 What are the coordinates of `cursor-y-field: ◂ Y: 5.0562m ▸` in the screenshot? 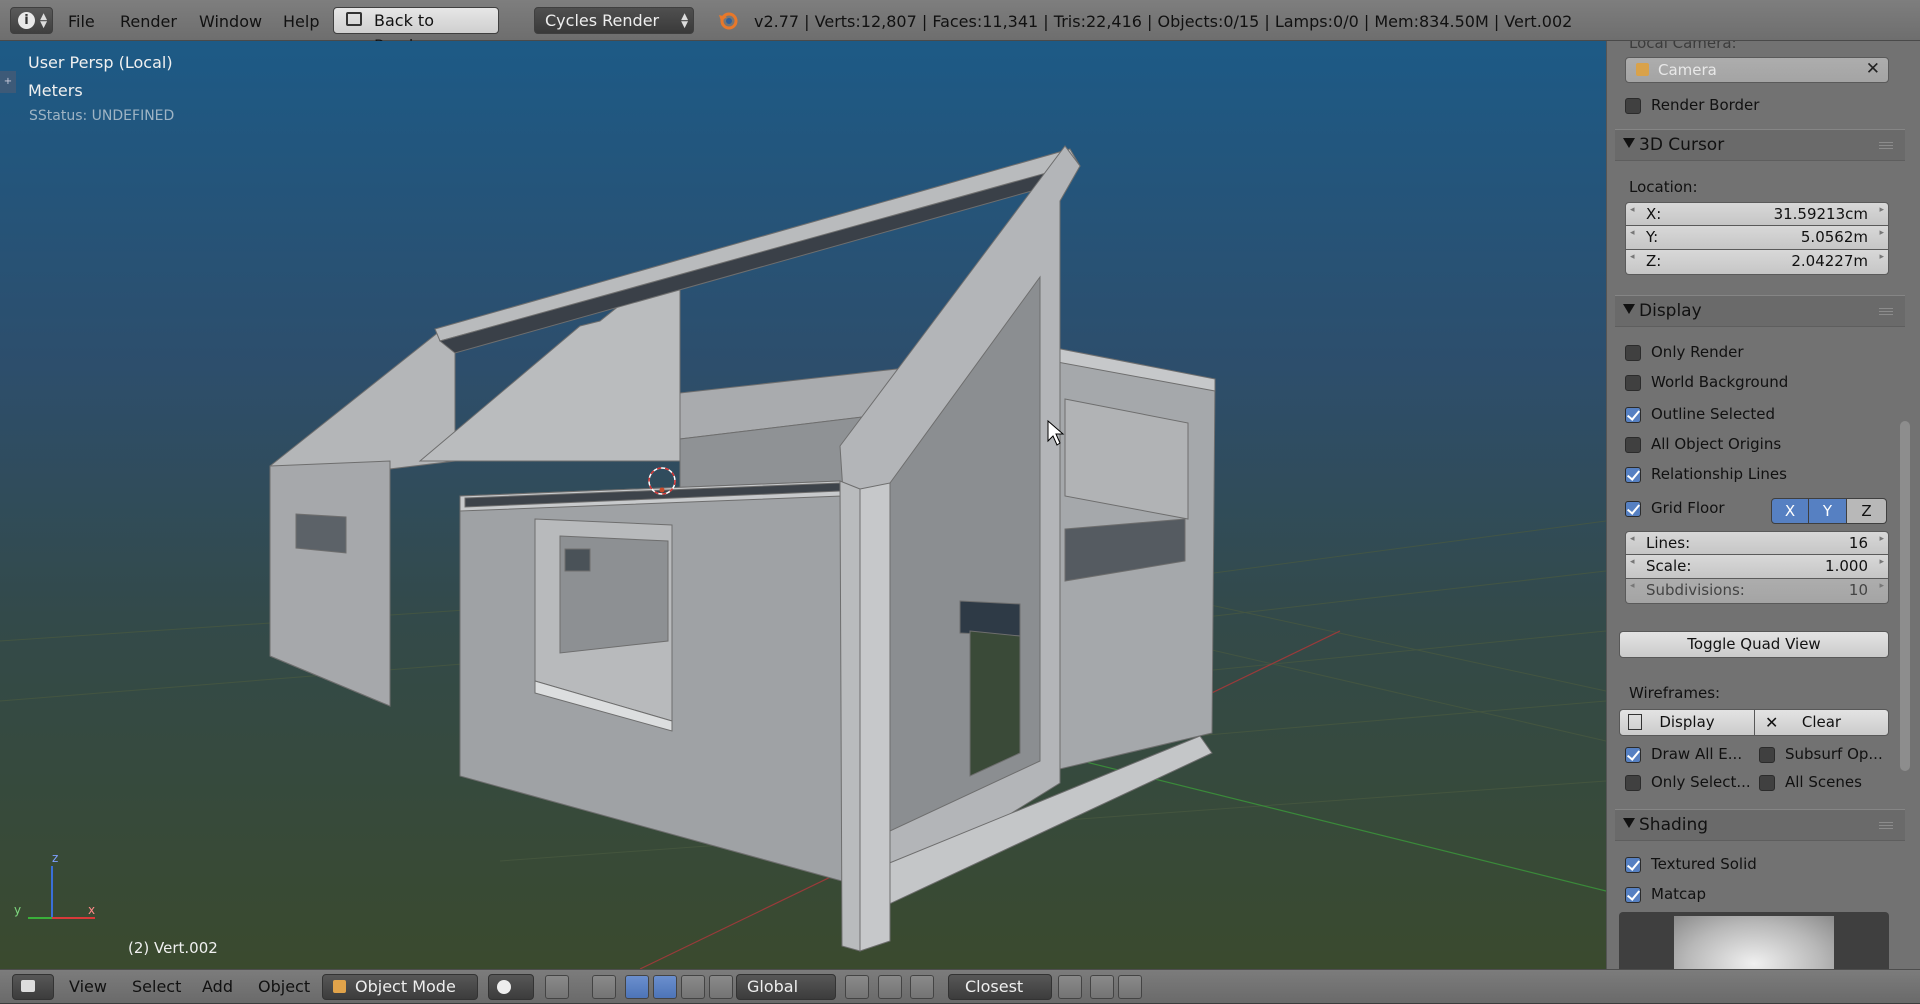 It's located at (1757, 238).